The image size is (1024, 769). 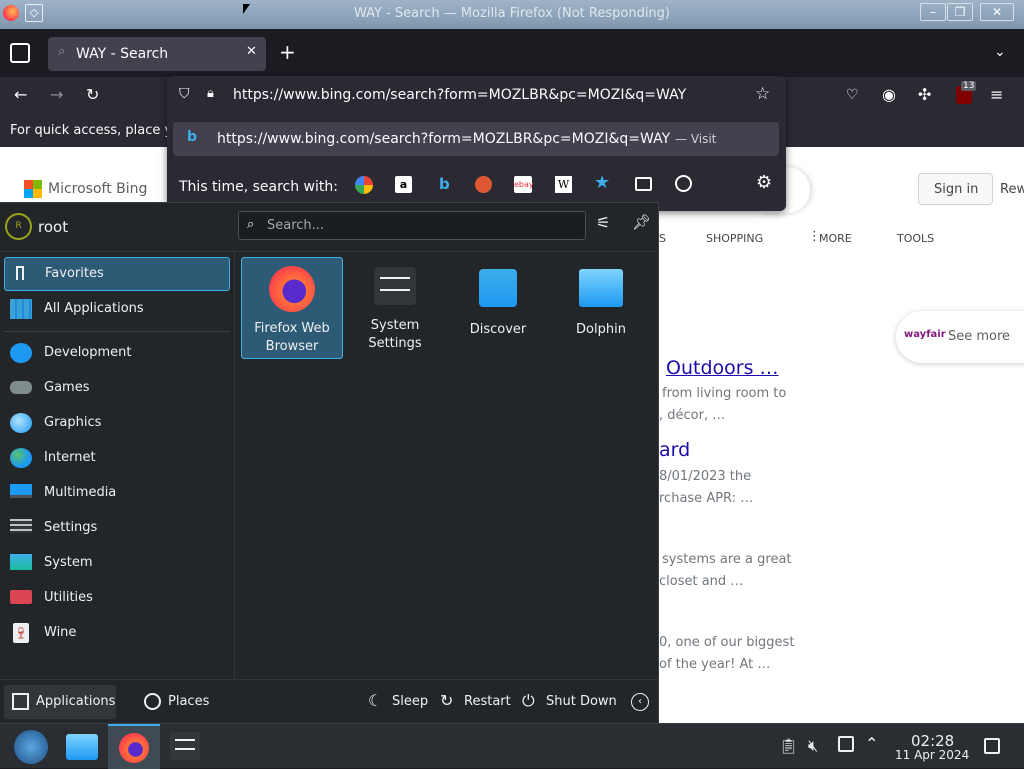 What do you see at coordinates (447, 700) in the screenshot?
I see `restart-icon: ↻` at bounding box center [447, 700].